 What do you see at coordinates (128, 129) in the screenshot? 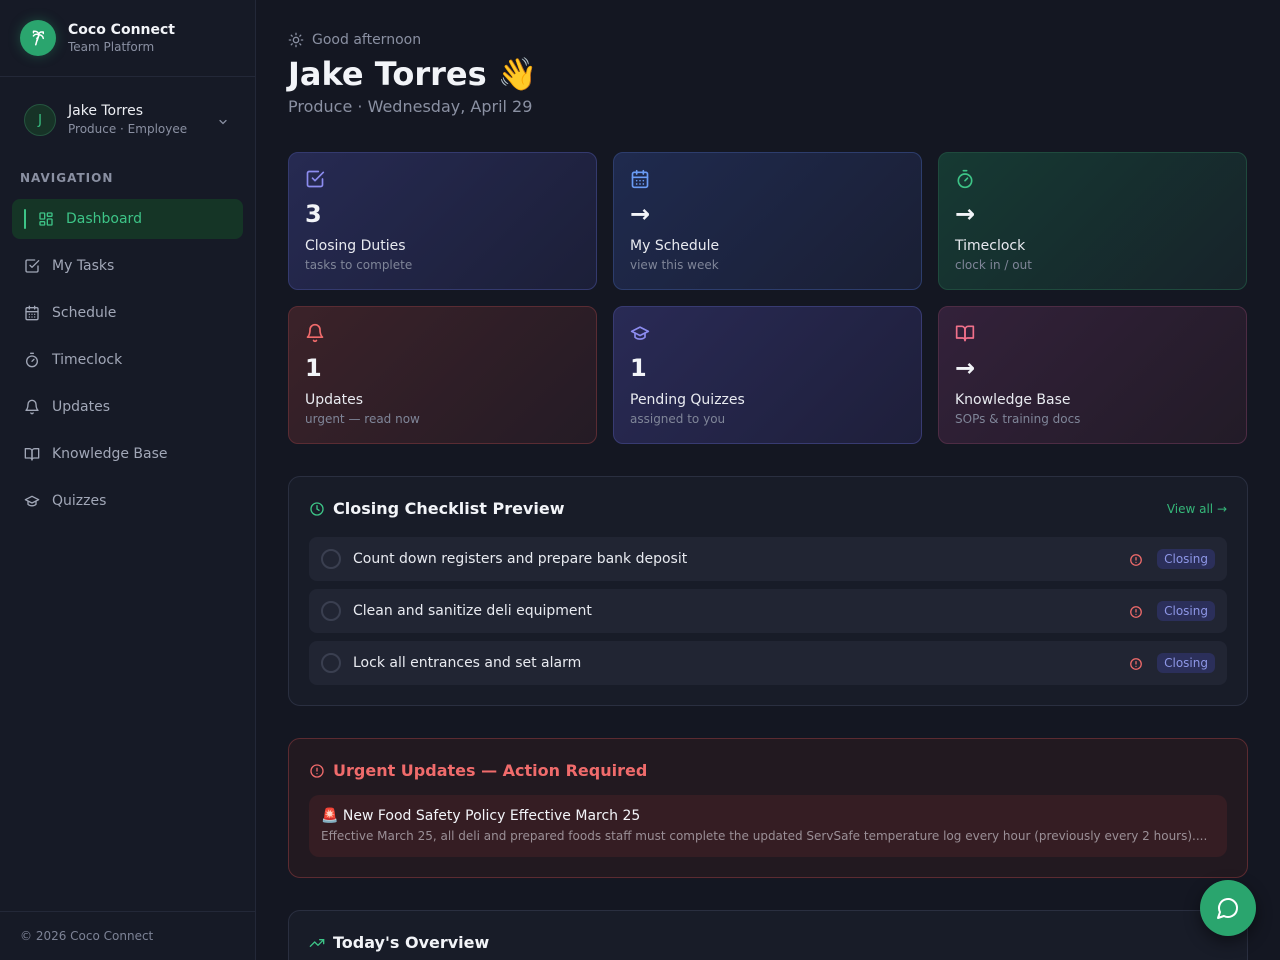
I see `user-role: Produce · Employee` at bounding box center [128, 129].